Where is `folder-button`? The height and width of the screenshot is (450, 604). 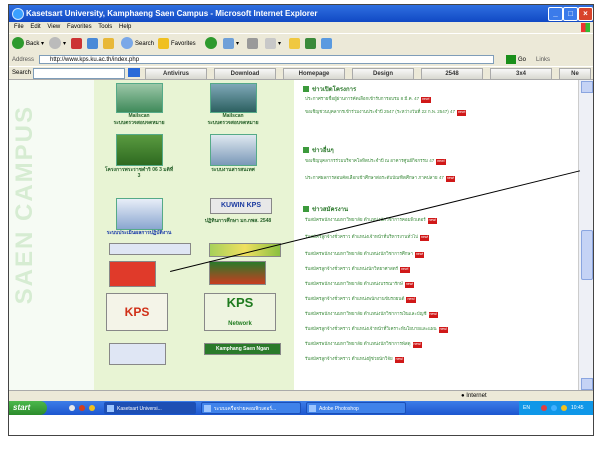
folder-button is located at coordinates (295, 44).